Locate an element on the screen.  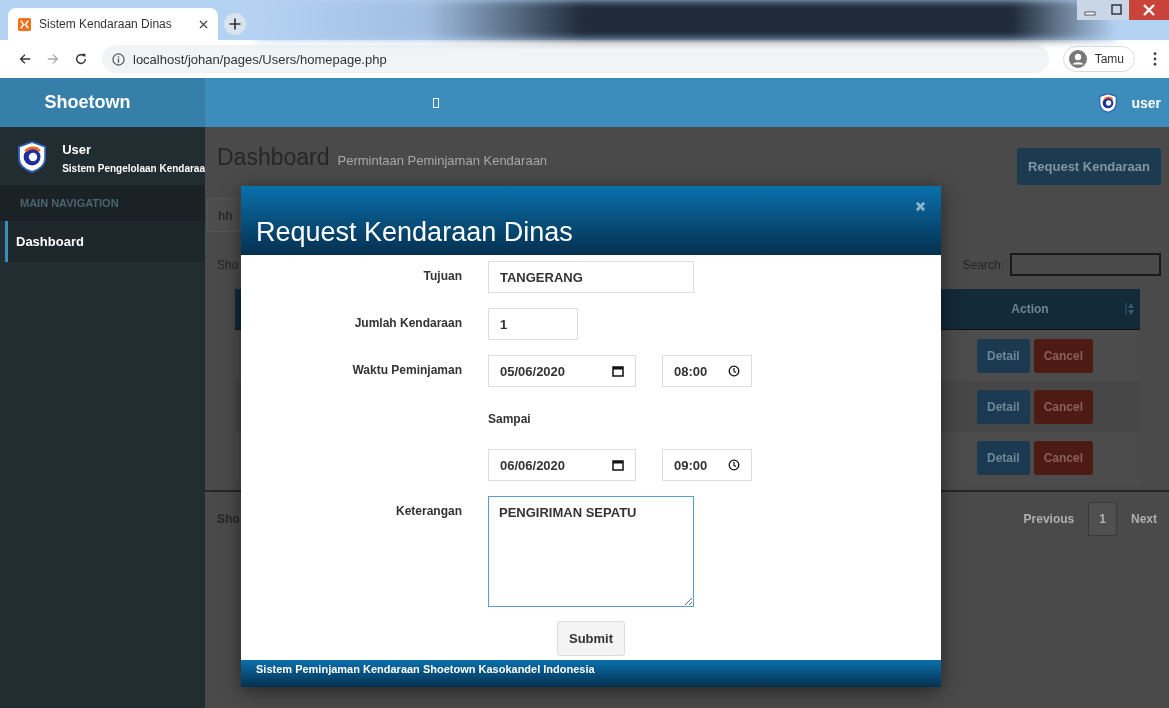
user-name: User is located at coordinates (77, 149).